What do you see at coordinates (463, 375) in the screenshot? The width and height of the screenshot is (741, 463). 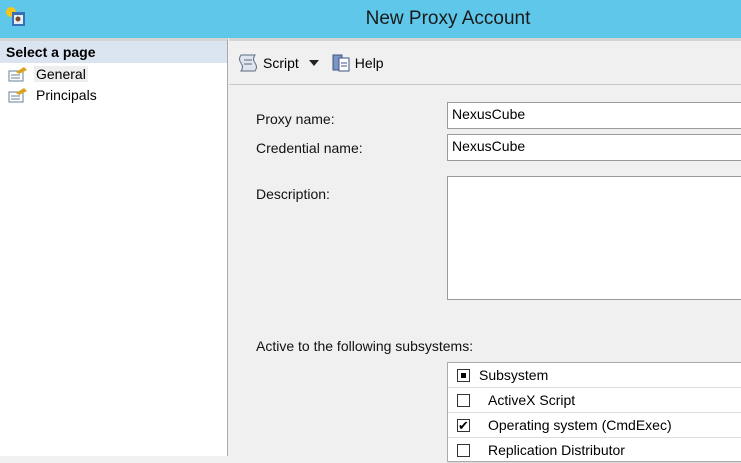 I see `select-all-checkbox` at bounding box center [463, 375].